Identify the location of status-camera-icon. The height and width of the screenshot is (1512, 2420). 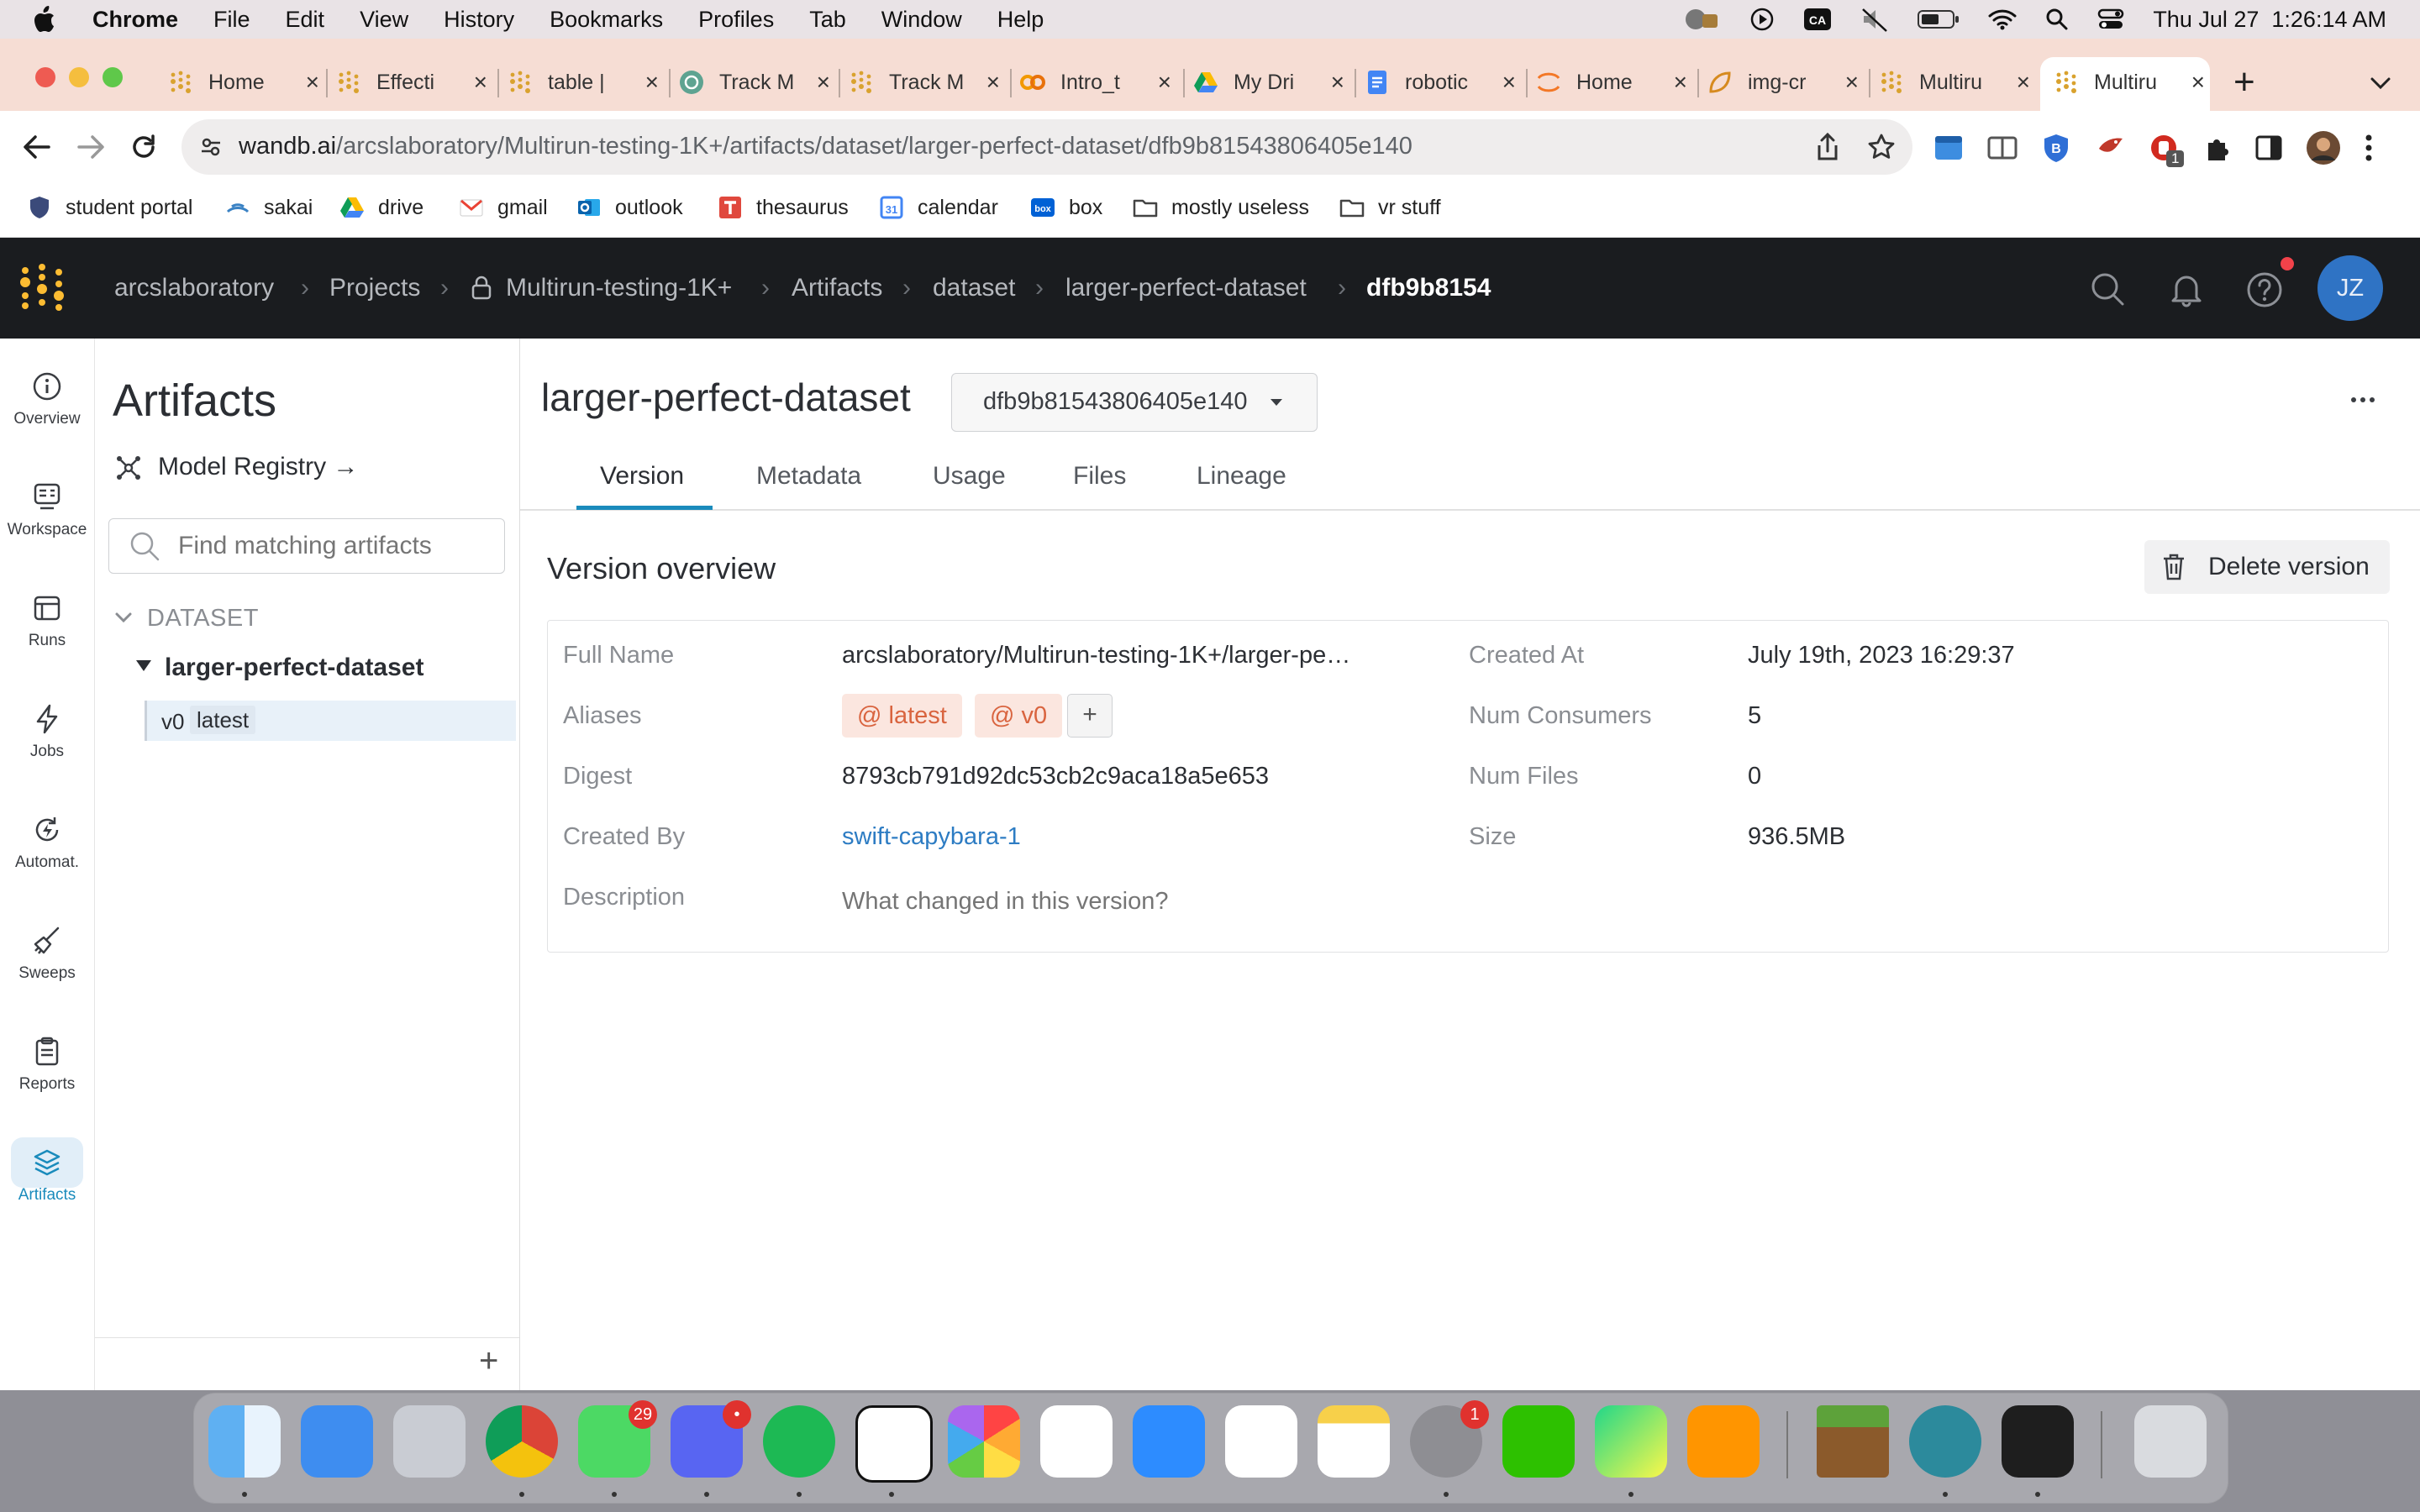
(1703, 19).